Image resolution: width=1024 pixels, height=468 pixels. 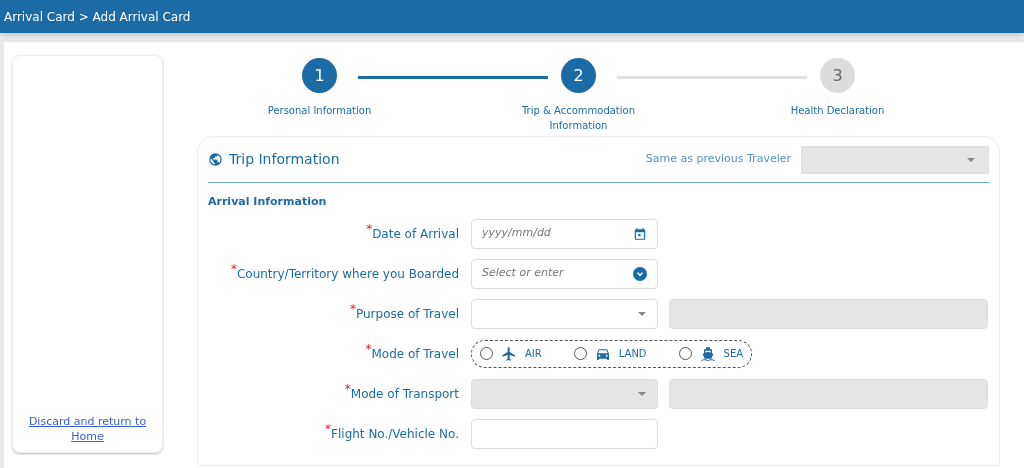 What do you see at coordinates (404, 394) in the screenshot?
I see `field-label: Mode of Transport` at bounding box center [404, 394].